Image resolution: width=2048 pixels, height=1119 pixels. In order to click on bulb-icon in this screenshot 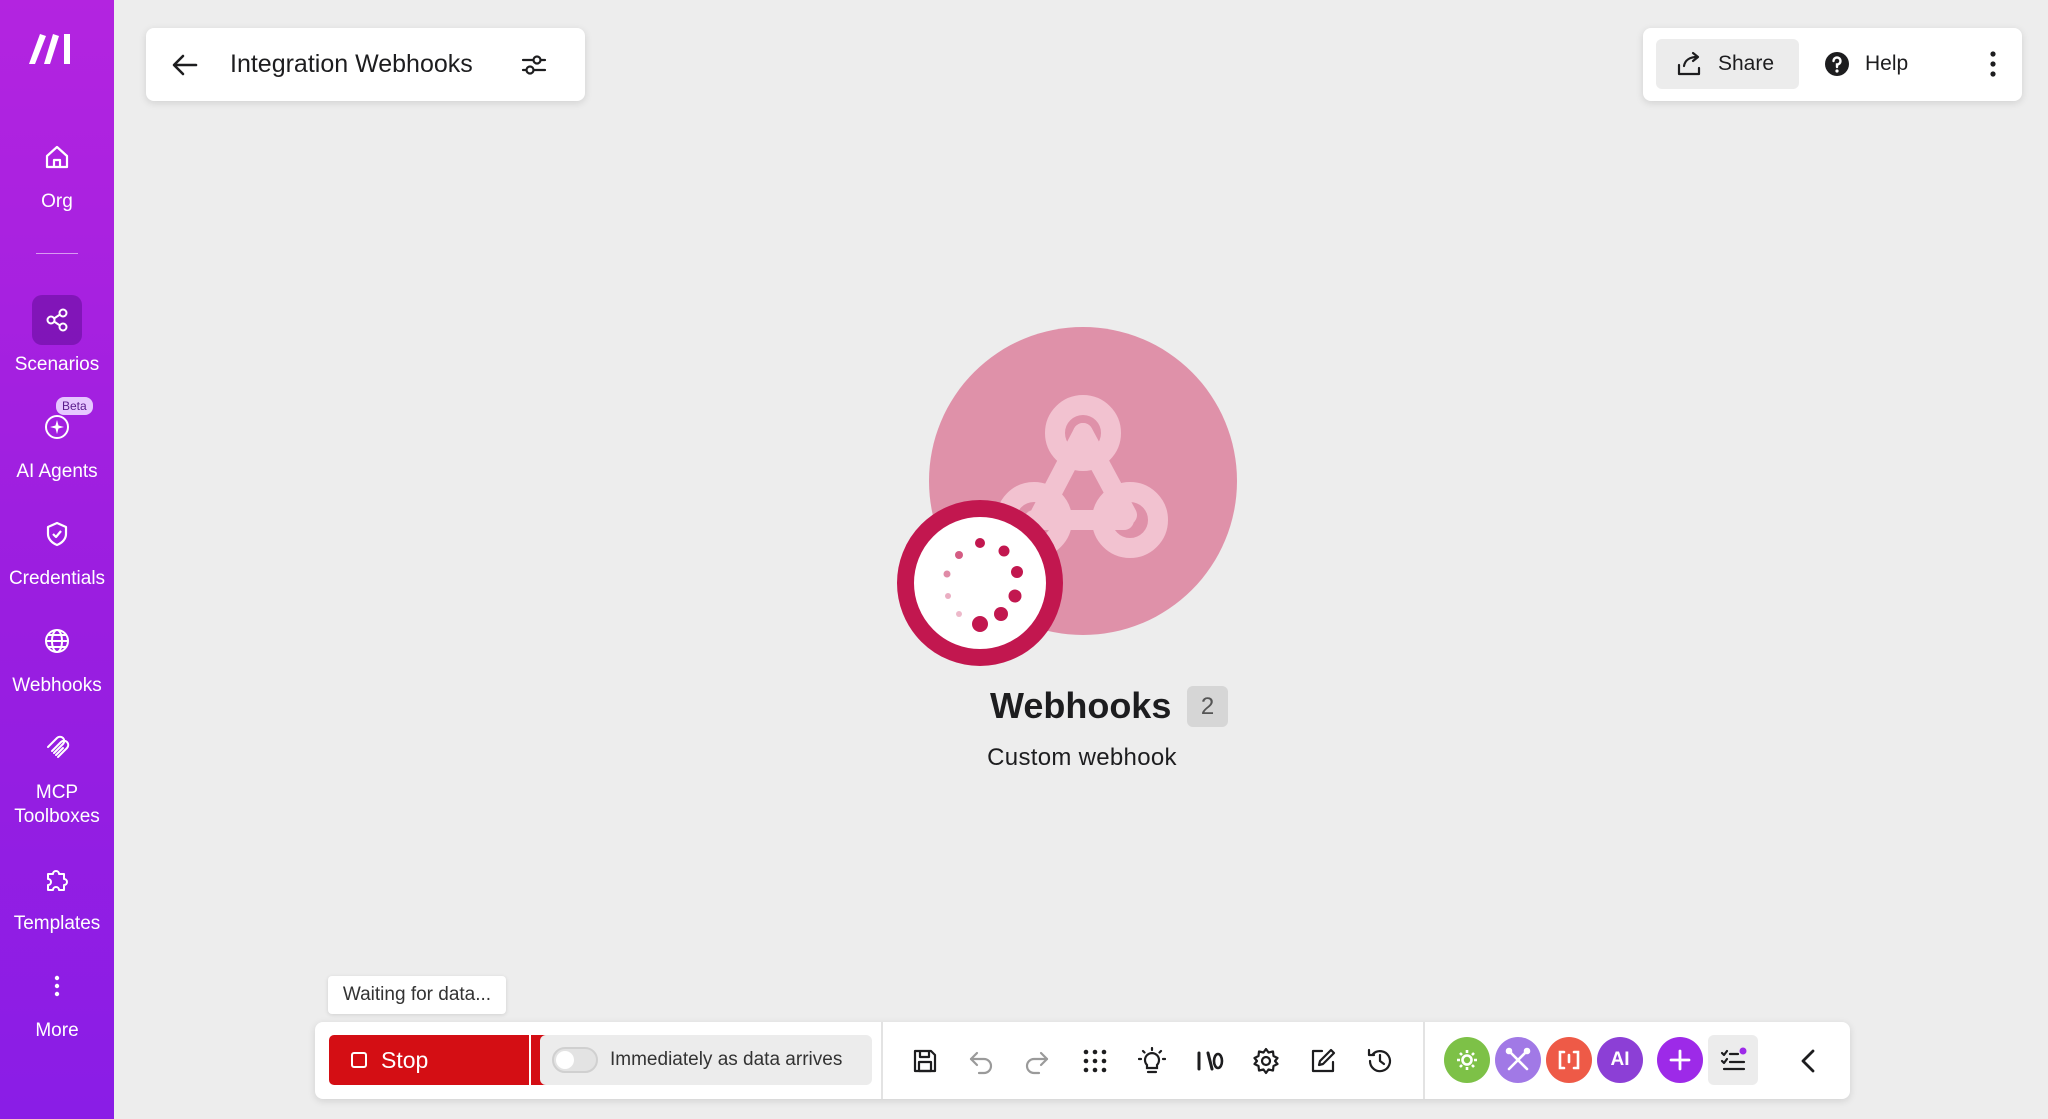, I will do `click(1152, 1060)`.